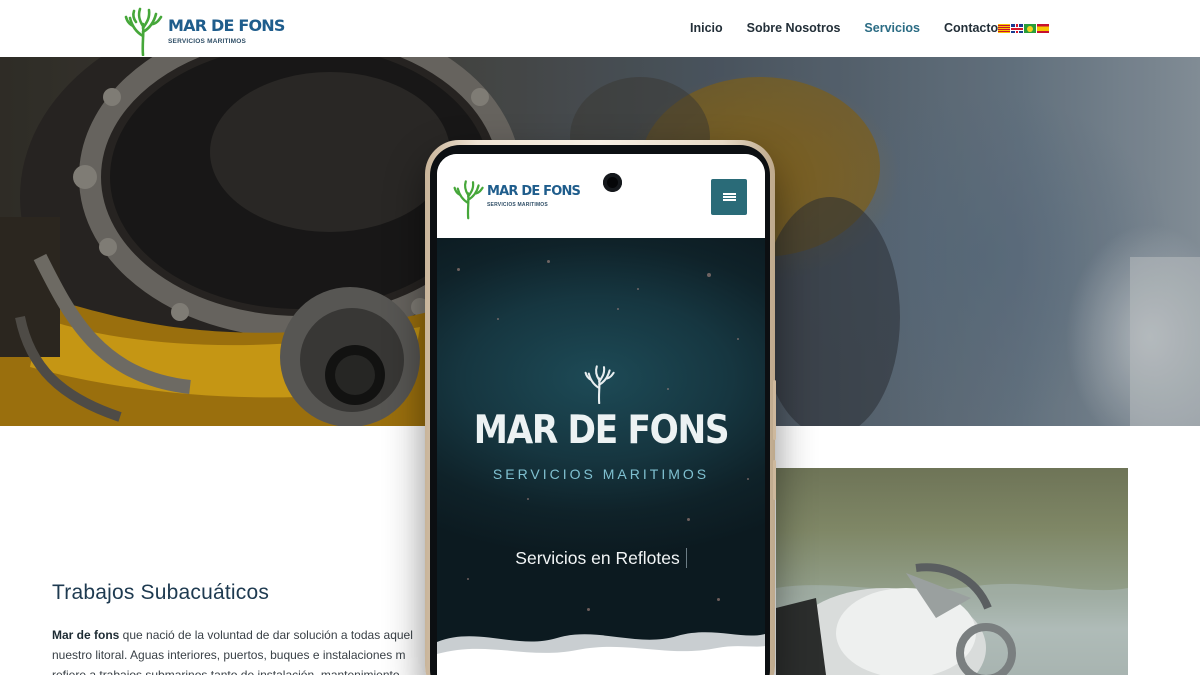  I want to click on brand-wordmark: MAR DE FONS, so click(226, 25).